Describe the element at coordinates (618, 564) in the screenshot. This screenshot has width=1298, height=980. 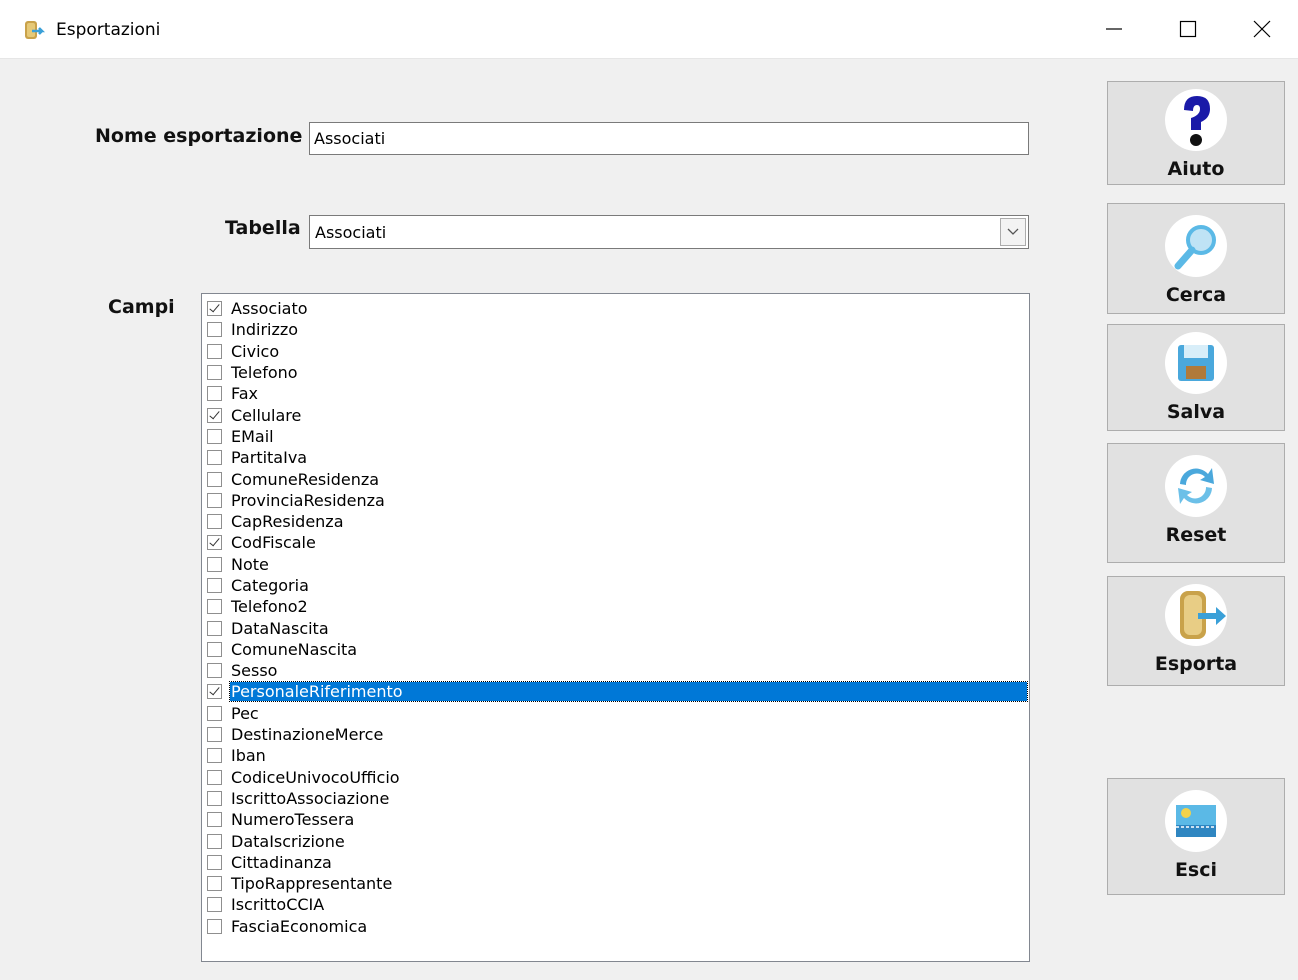
I see `list-item: Note` at that location.